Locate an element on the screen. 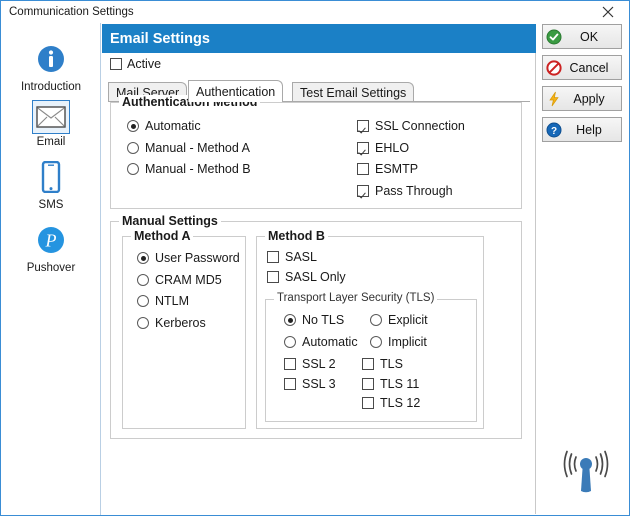 Image resolution: width=630 pixels, height=516 pixels. sidebar-item-email: Email is located at coordinates (51, 124).